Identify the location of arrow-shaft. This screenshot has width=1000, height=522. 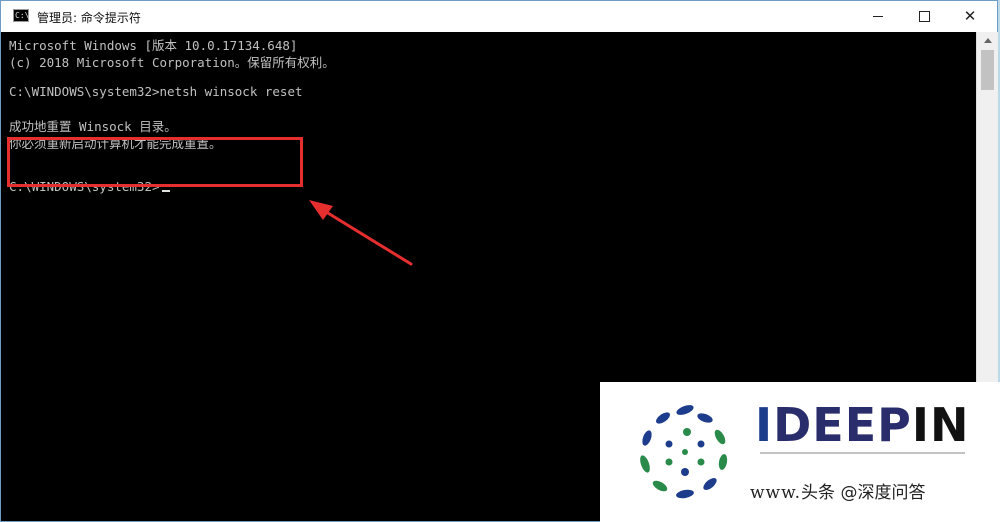
(367, 237).